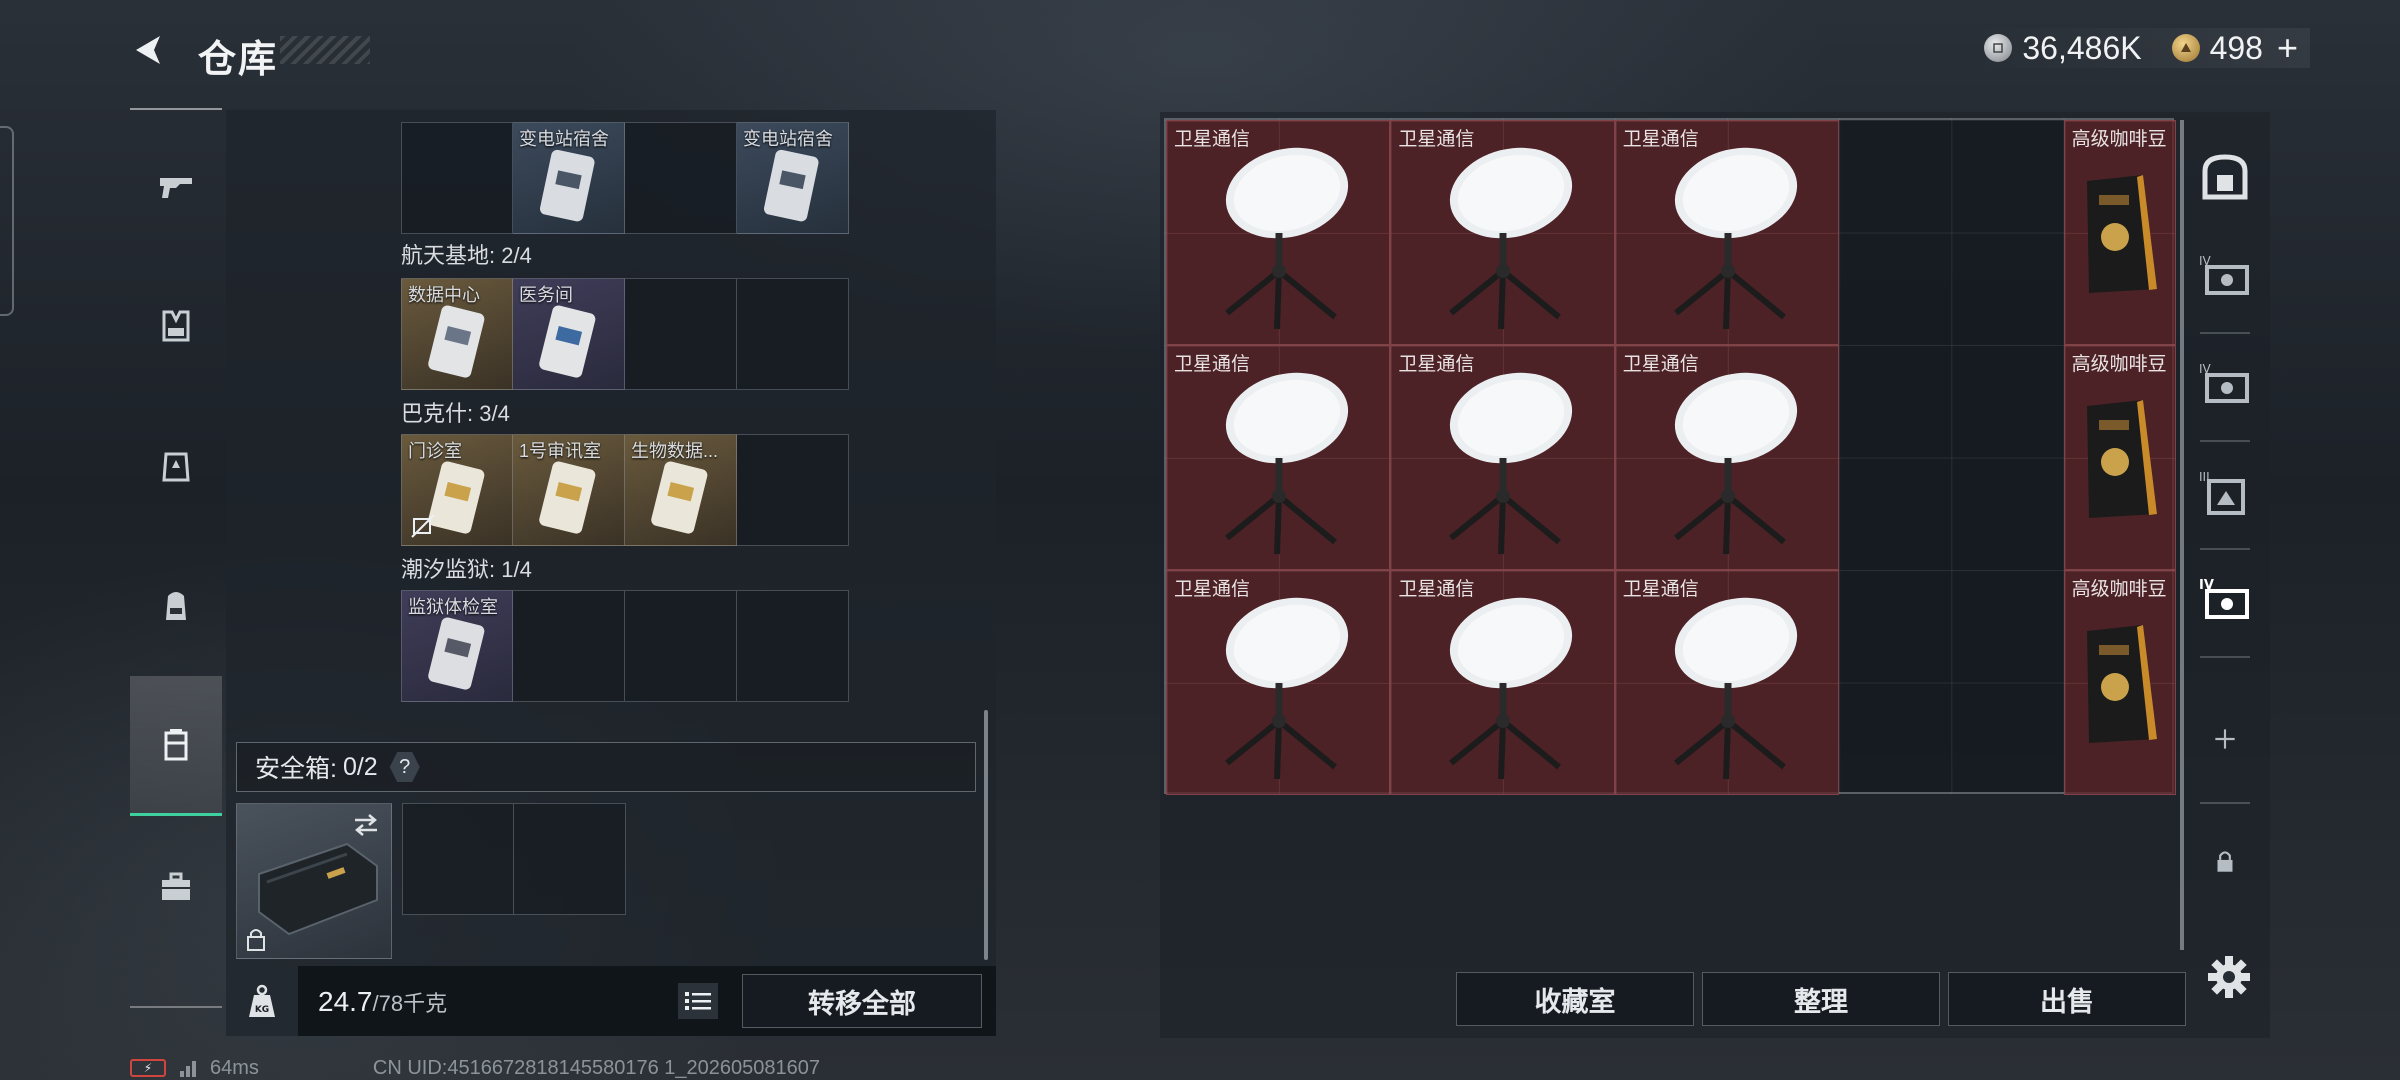  What do you see at coordinates (345, 1001) in the screenshot?
I see `weight-current: 24.7` at bounding box center [345, 1001].